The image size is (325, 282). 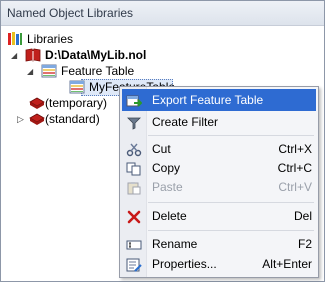 What do you see at coordinates (76, 103) in the screenshot?
I see `tree-label-temporary: (temporary)` at bounding box center [76, 103].